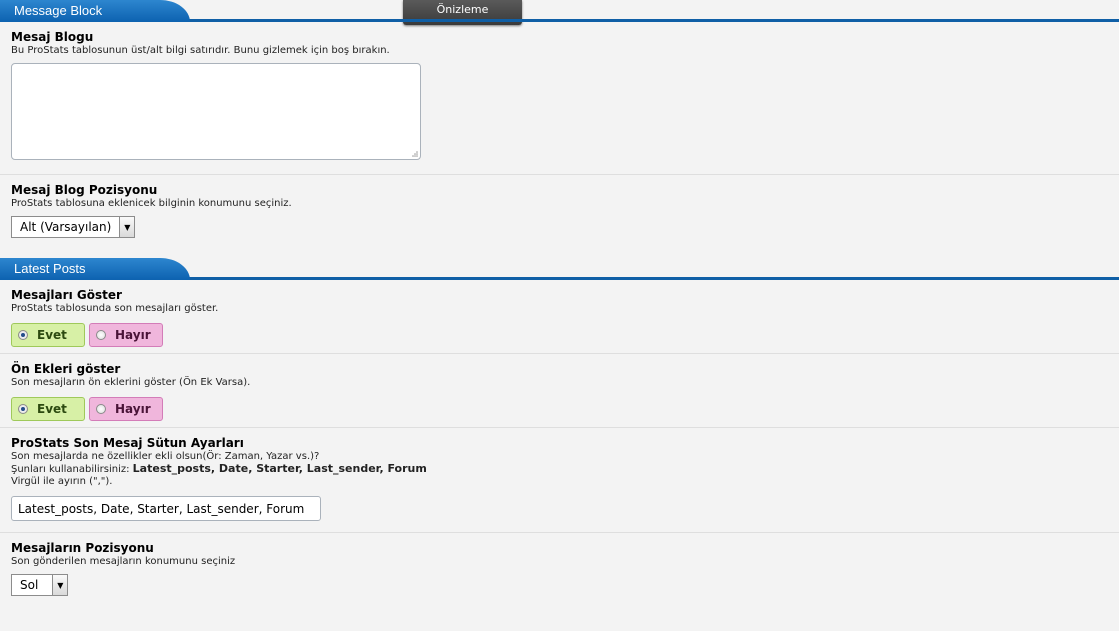 This screenshot has width=1119, height=631. Describe the element at coordinates (127, 443) in the screenshot. I see `setting-title: ProStats Son Mesaj Sütun Ayarları` at that location.